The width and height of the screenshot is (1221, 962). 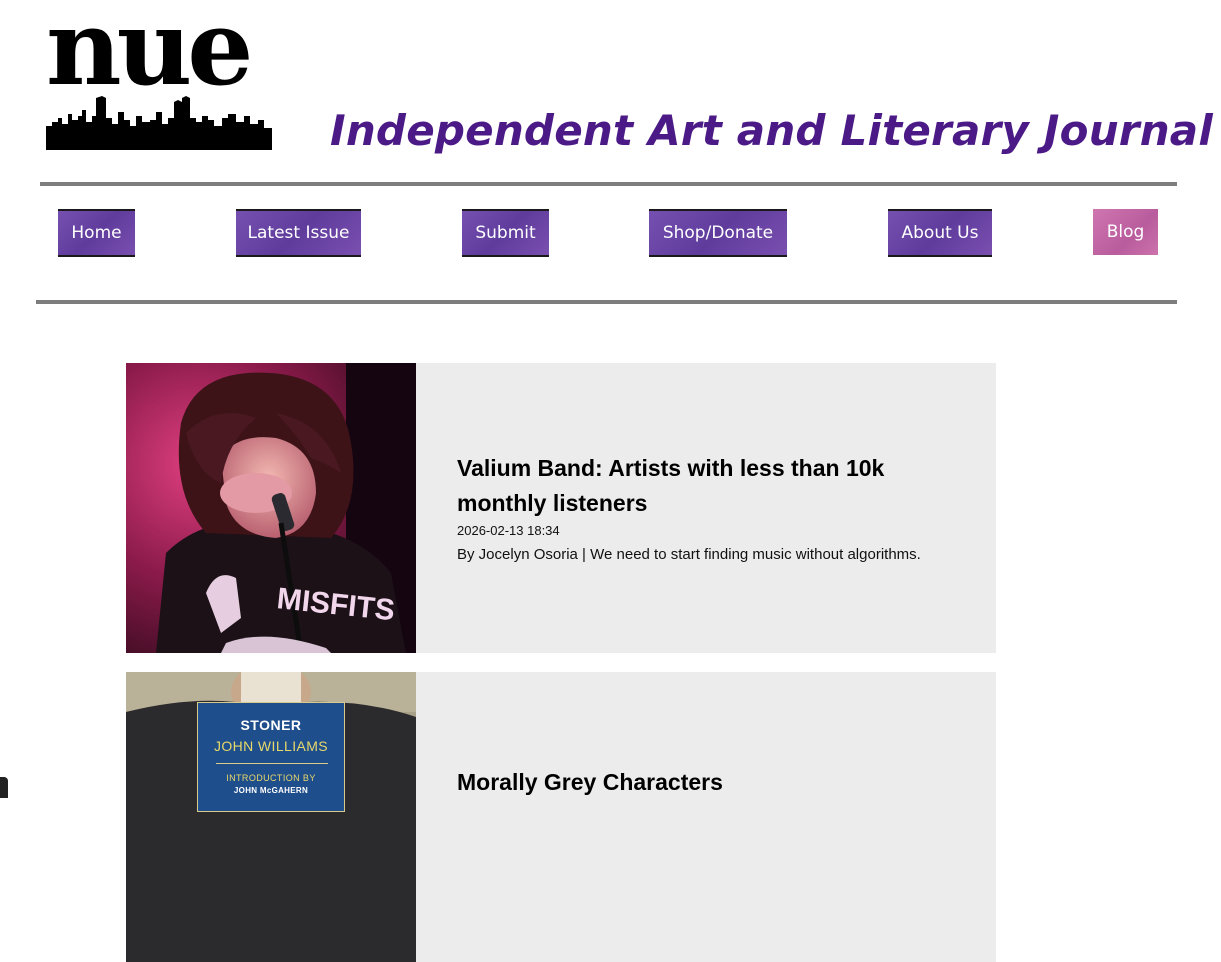 What do you see at coordinates (159, 123) in the screenshot?
I see `skyline-graphic` at bounding box center [159, 123].